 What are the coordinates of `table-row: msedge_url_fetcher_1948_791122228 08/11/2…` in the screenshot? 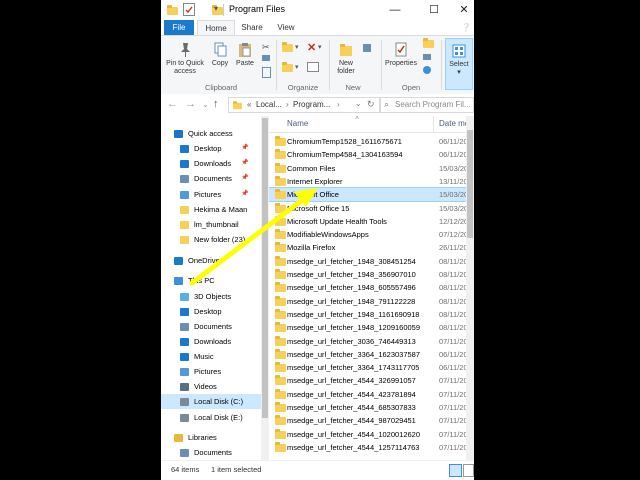 It's located at (367, 301).